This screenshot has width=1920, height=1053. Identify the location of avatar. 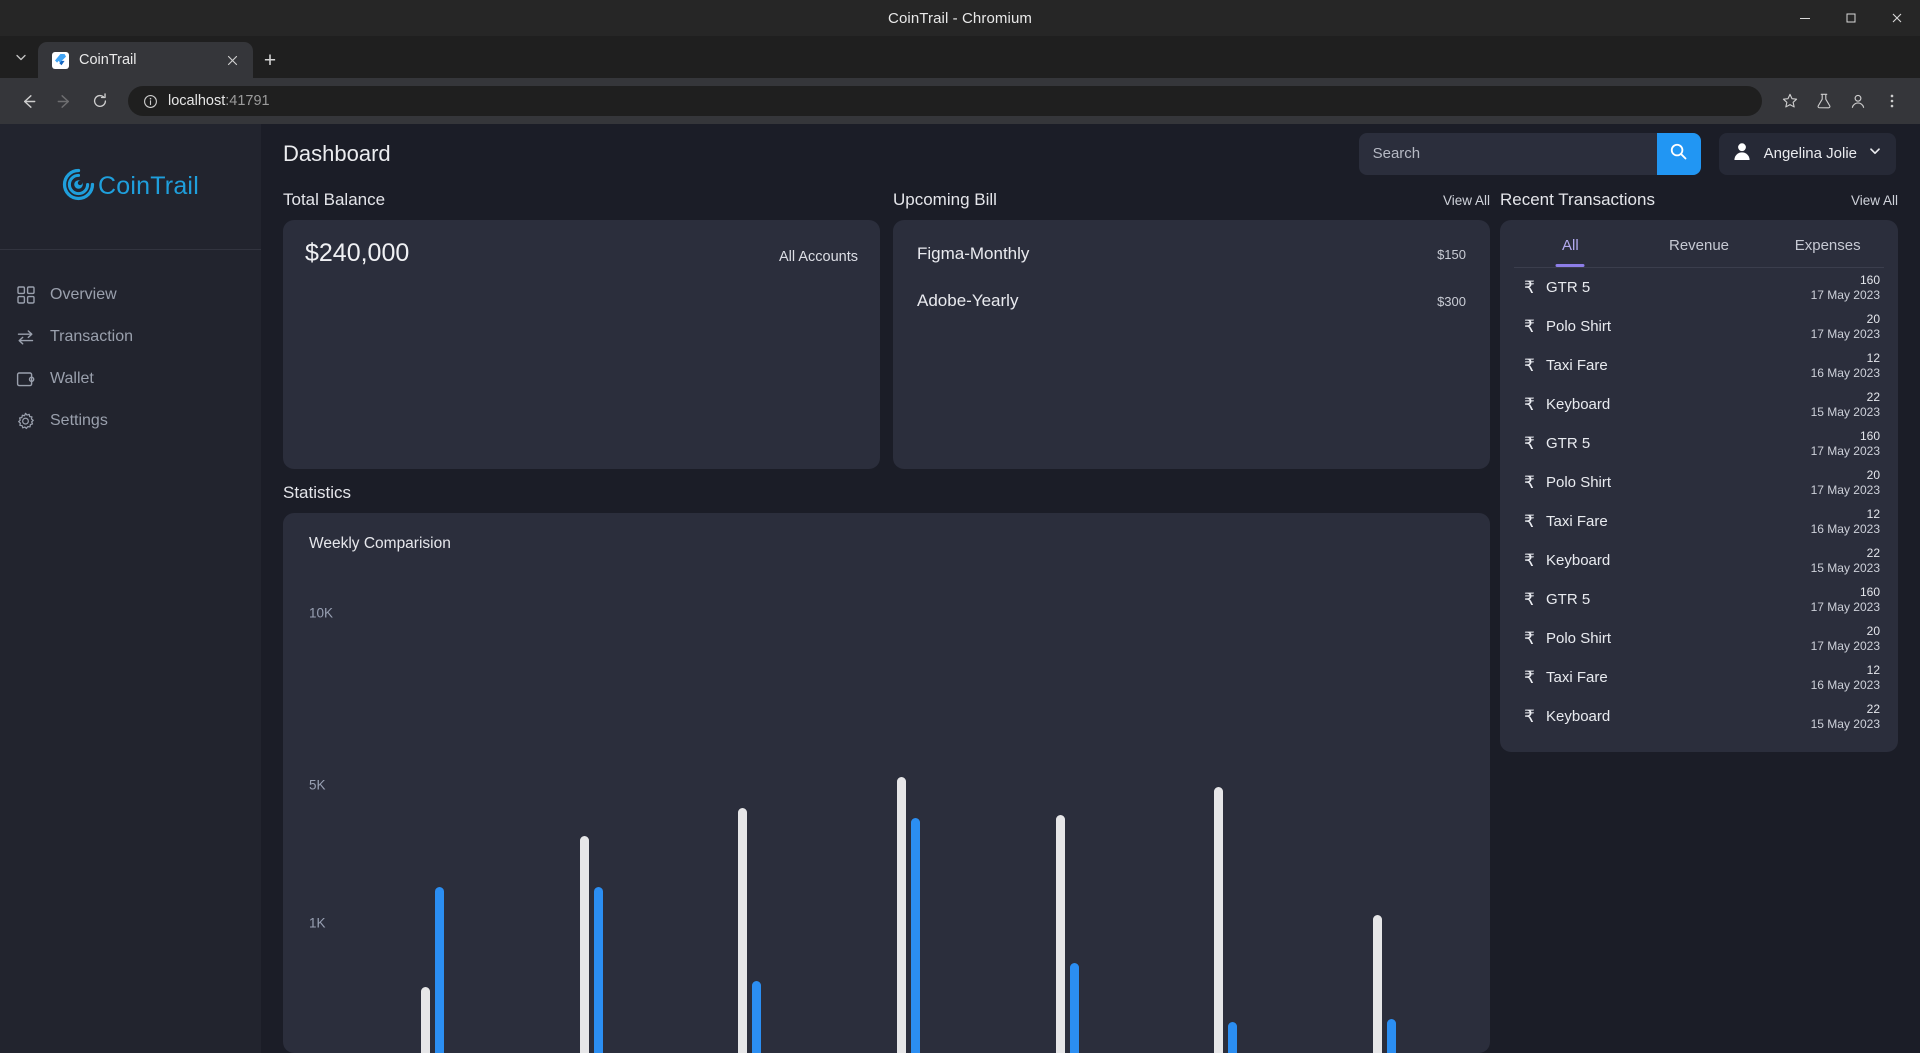
(1742, 153).